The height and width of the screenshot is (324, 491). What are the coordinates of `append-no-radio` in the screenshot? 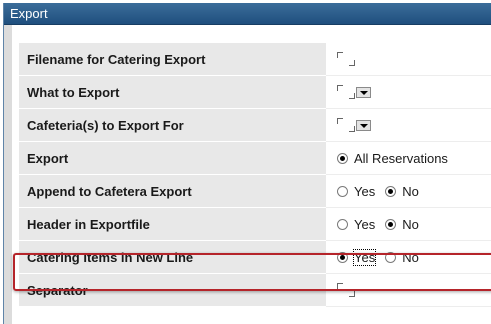 It's located at (391, 191).